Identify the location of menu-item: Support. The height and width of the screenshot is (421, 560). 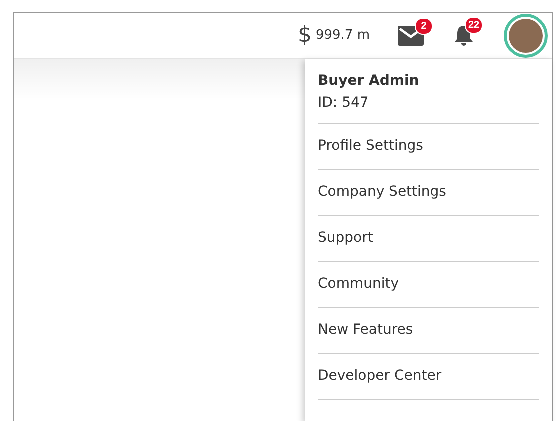
(428, 239).